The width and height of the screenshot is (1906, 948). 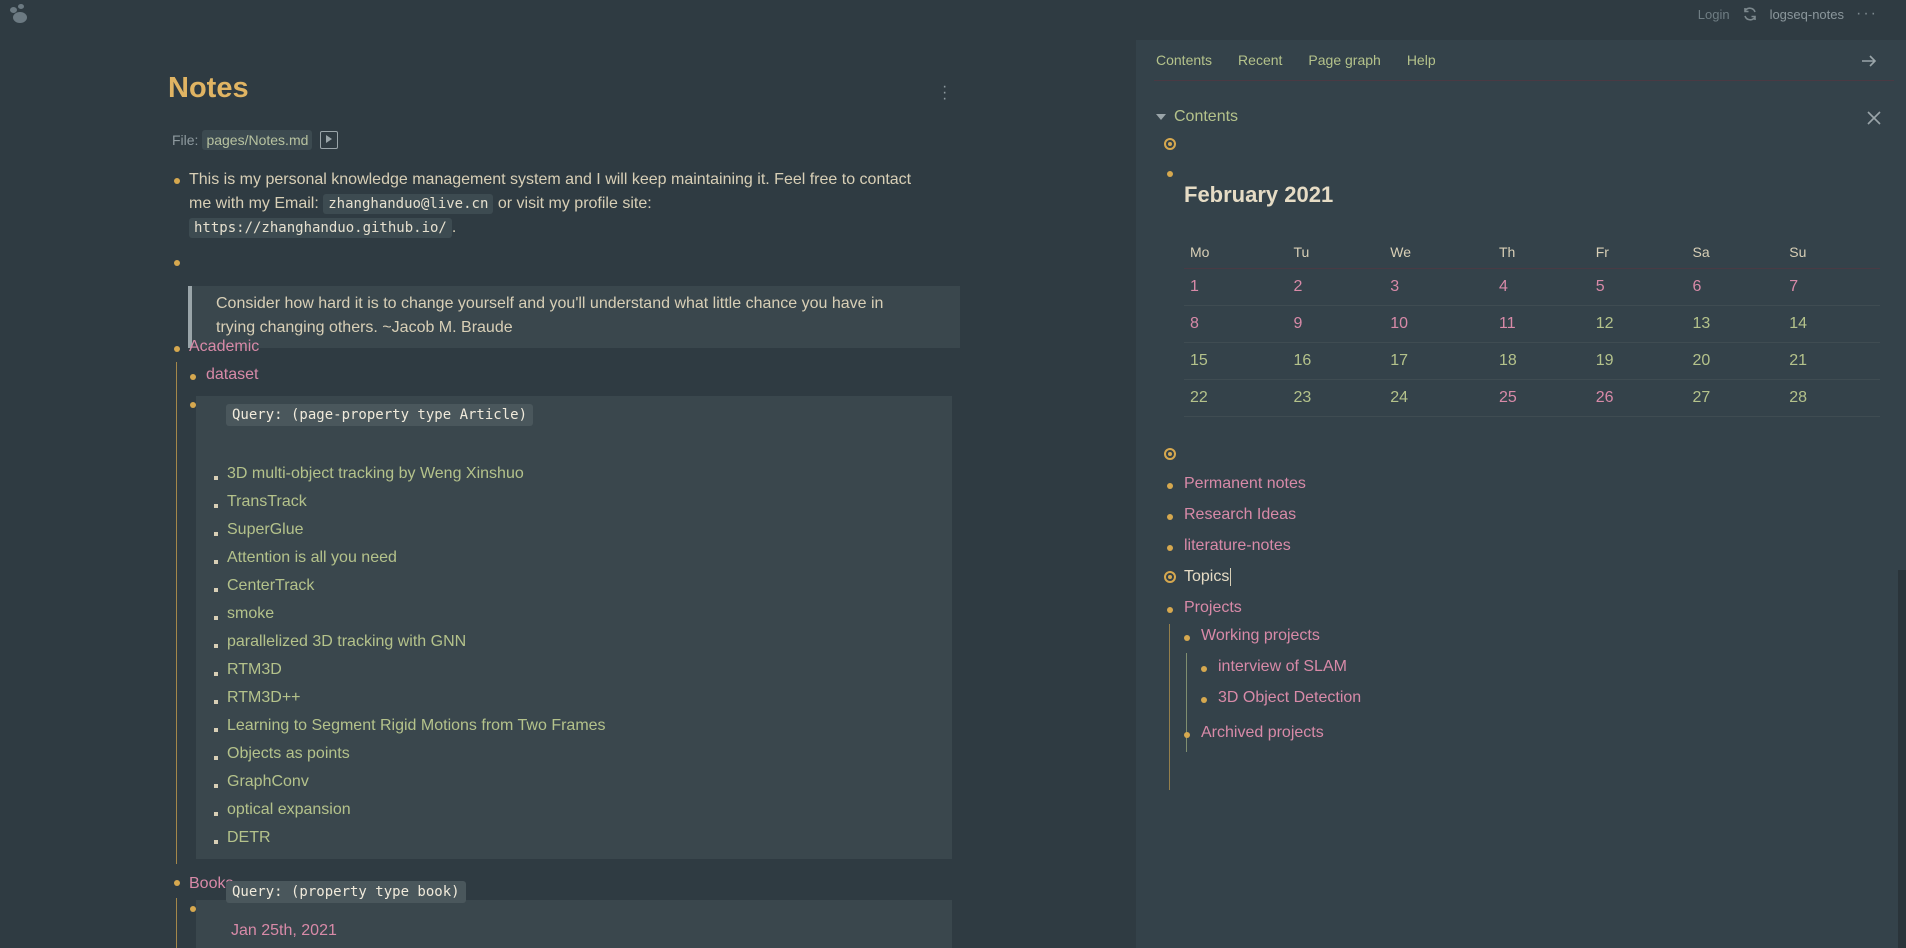 I want to click on calendar-day: 4, so click(x=1541, y=287).